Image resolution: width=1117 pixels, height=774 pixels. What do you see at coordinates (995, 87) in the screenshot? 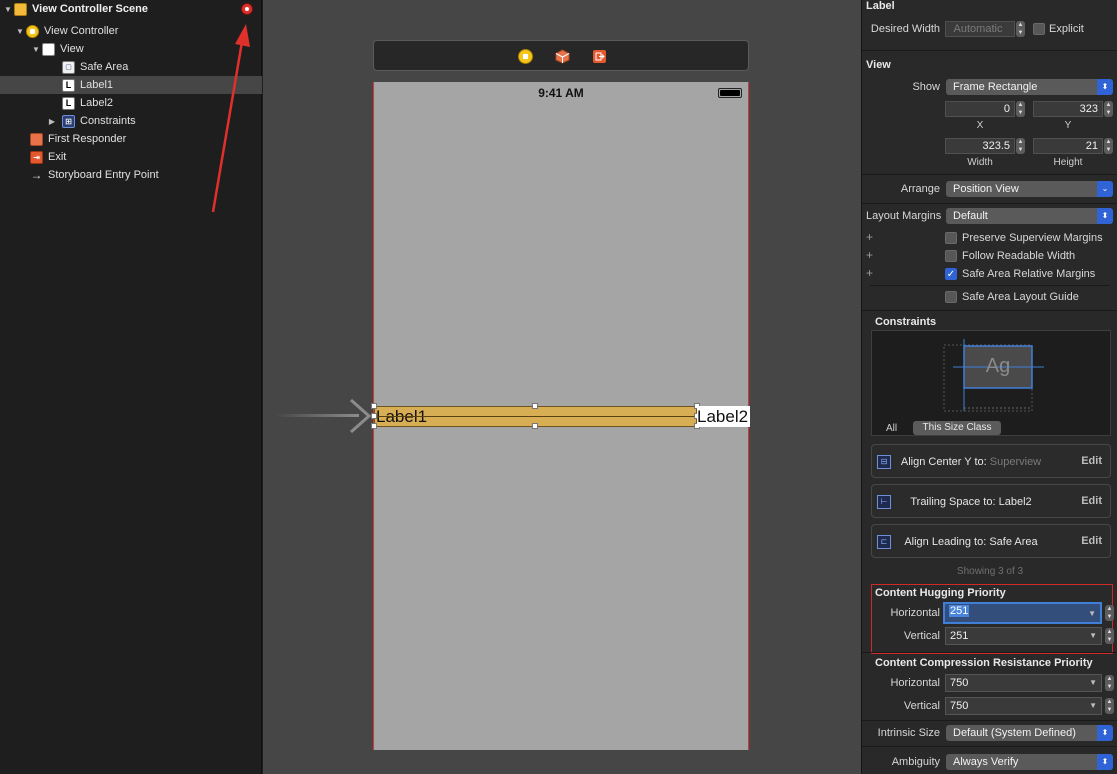
I see `show-popup-value: Frame Rectangle` at bounding box center [995, 87].